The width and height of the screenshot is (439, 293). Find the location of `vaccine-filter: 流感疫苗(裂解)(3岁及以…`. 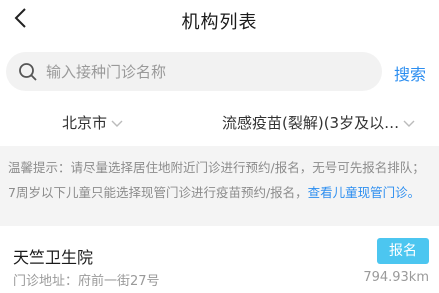

vaccine-filter: 流感疫苗(裂解)(3岁及以… is located at coordinates (318, 122).